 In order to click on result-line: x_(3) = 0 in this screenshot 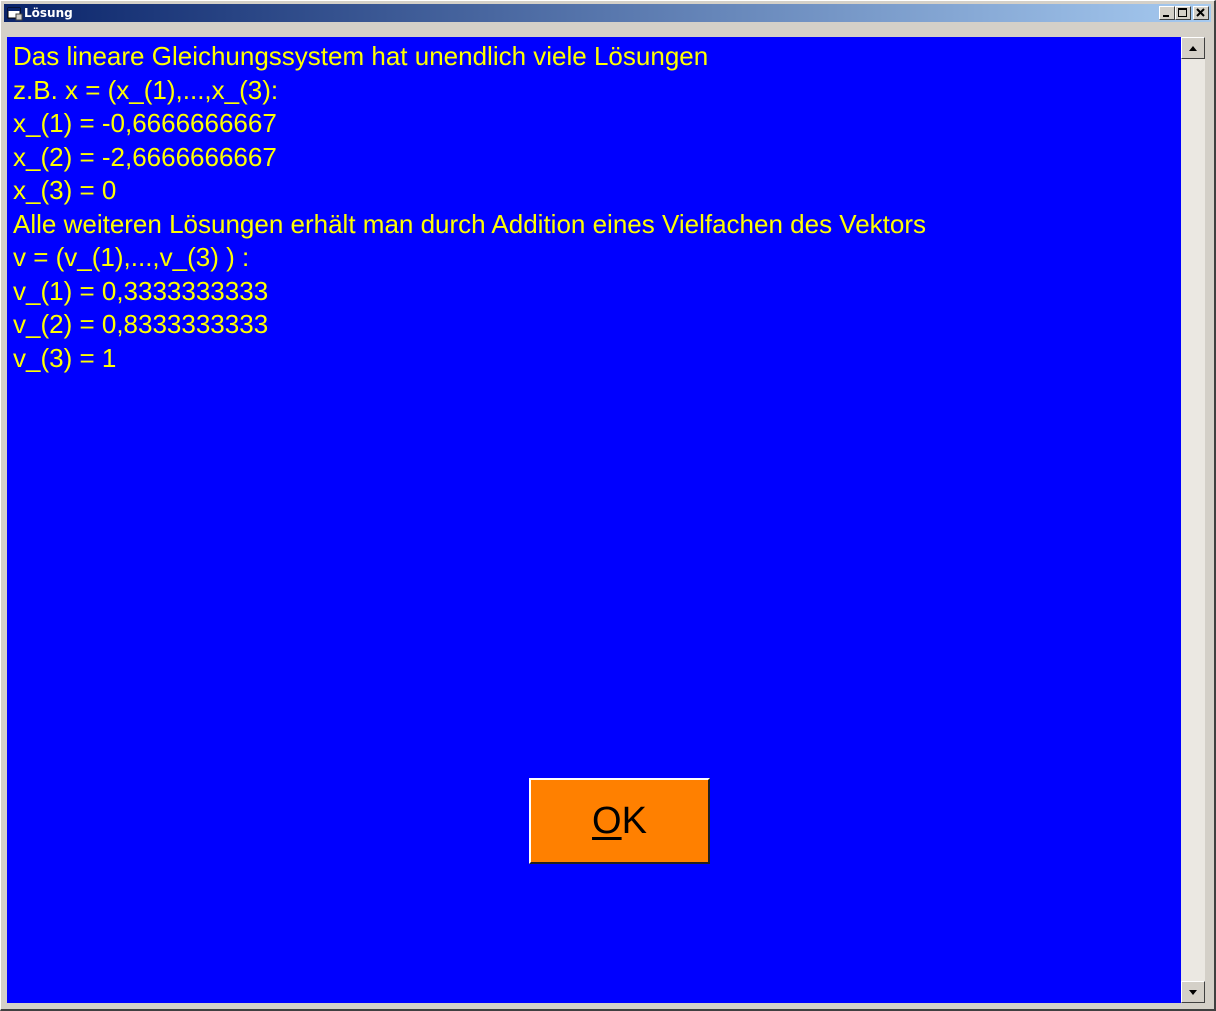, I will do `click(65, 190)`.